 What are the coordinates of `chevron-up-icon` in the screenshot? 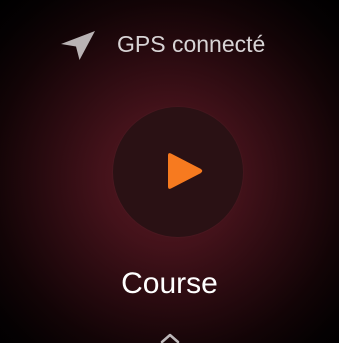 It's located at (170, 335).